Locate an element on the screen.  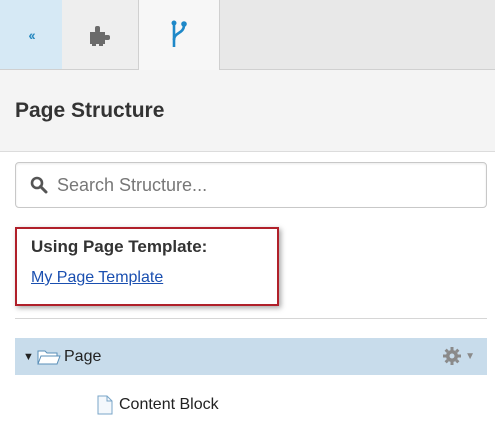
document-icon is located at coordinates (105, 404).